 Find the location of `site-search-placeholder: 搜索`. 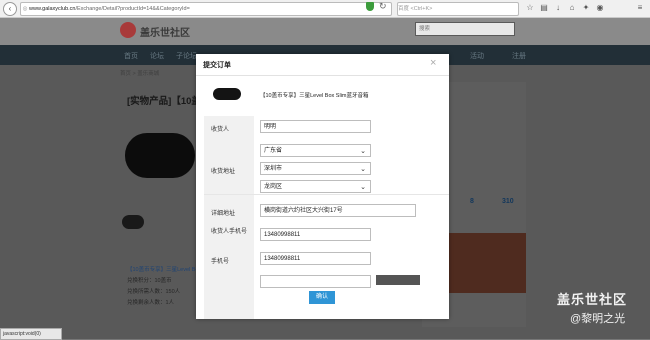

site-search-placeholder: 搜索 is located at coordinates (425, 29).